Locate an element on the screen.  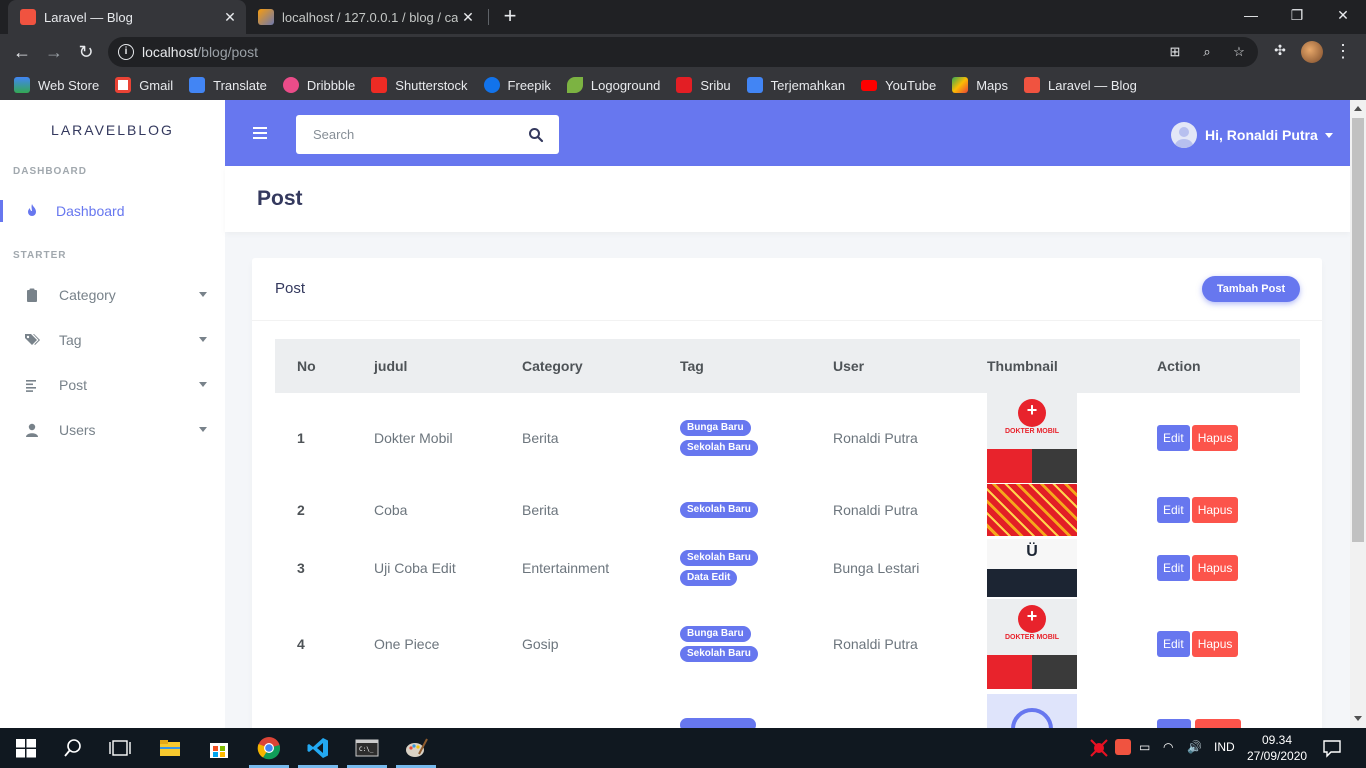
task-view-icon is located at coordinates (120, 748).